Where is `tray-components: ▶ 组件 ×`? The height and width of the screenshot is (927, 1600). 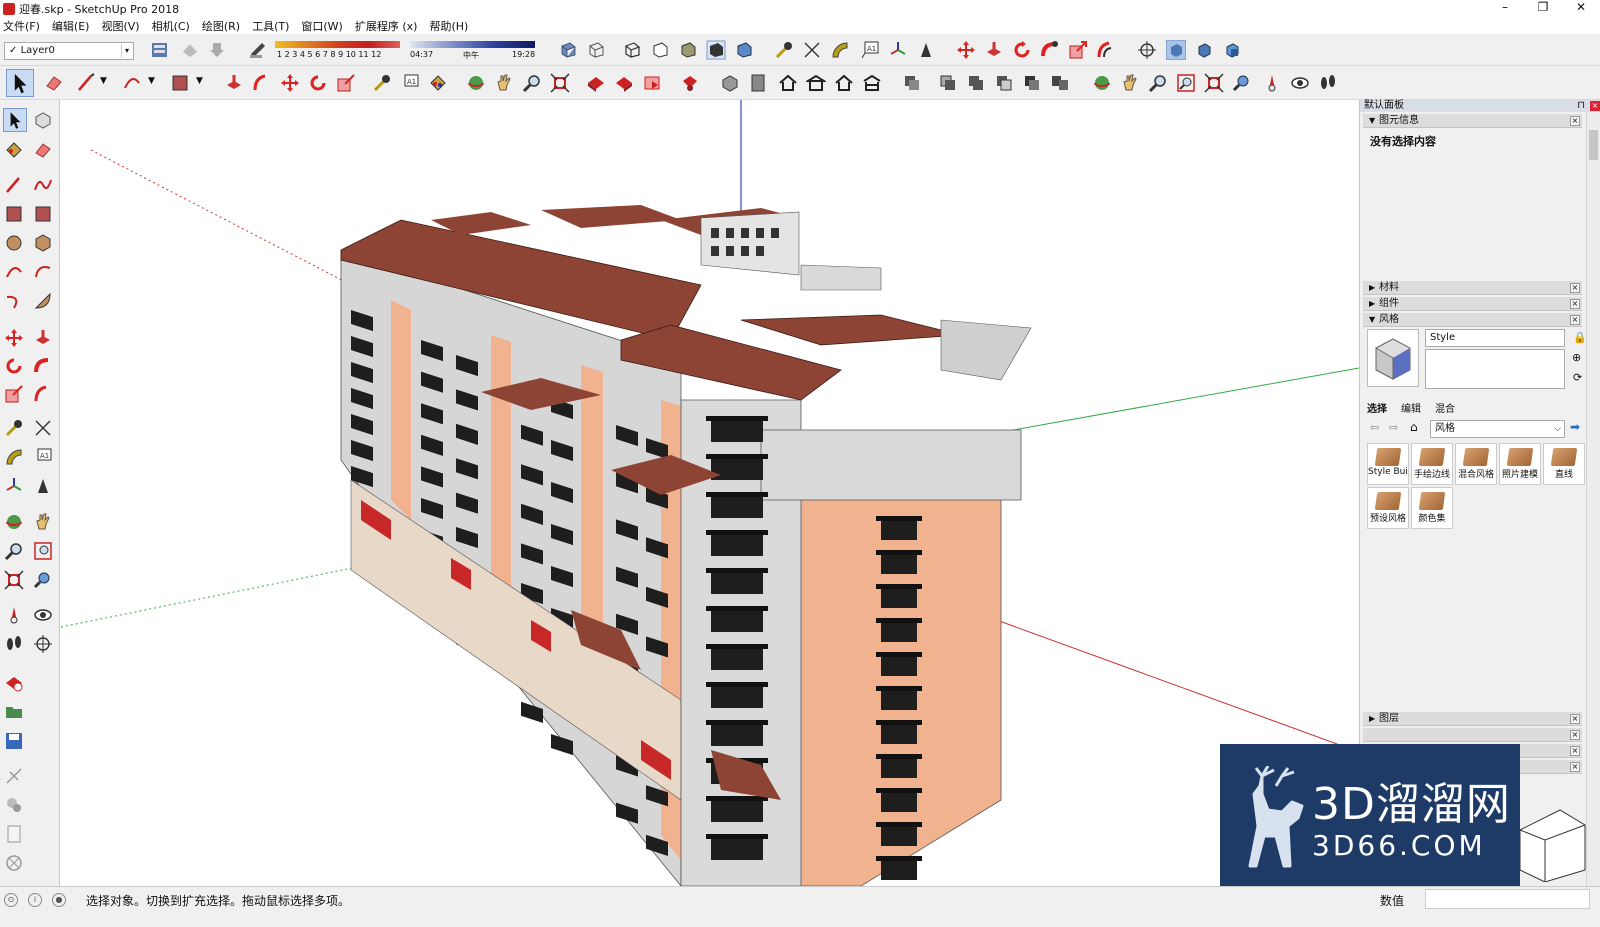
tray-components: ▶ 组件 × is located at coordinates (1472, 304).